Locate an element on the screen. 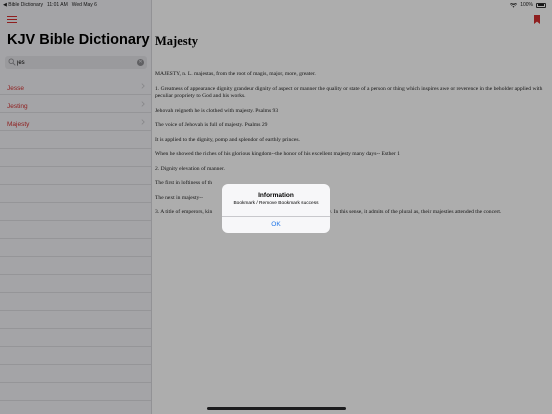  home-indicator is located at coordinates (276, 408).